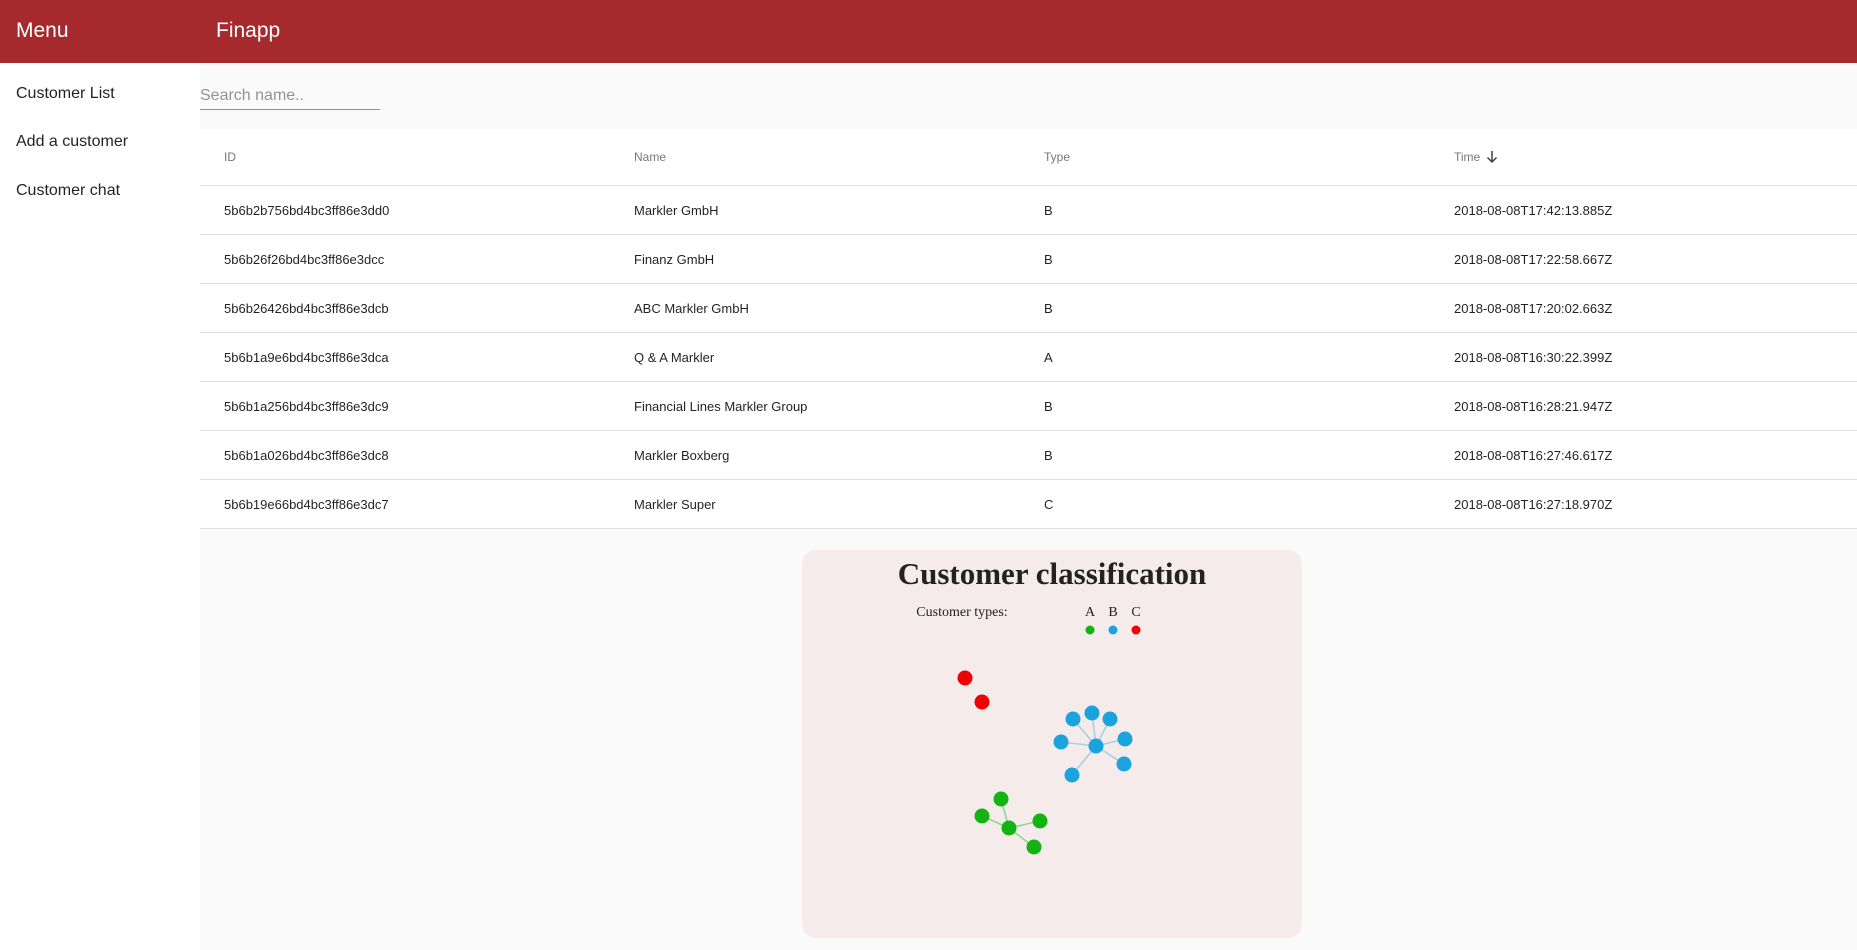  I want to click on search-input, so click(290, 96).